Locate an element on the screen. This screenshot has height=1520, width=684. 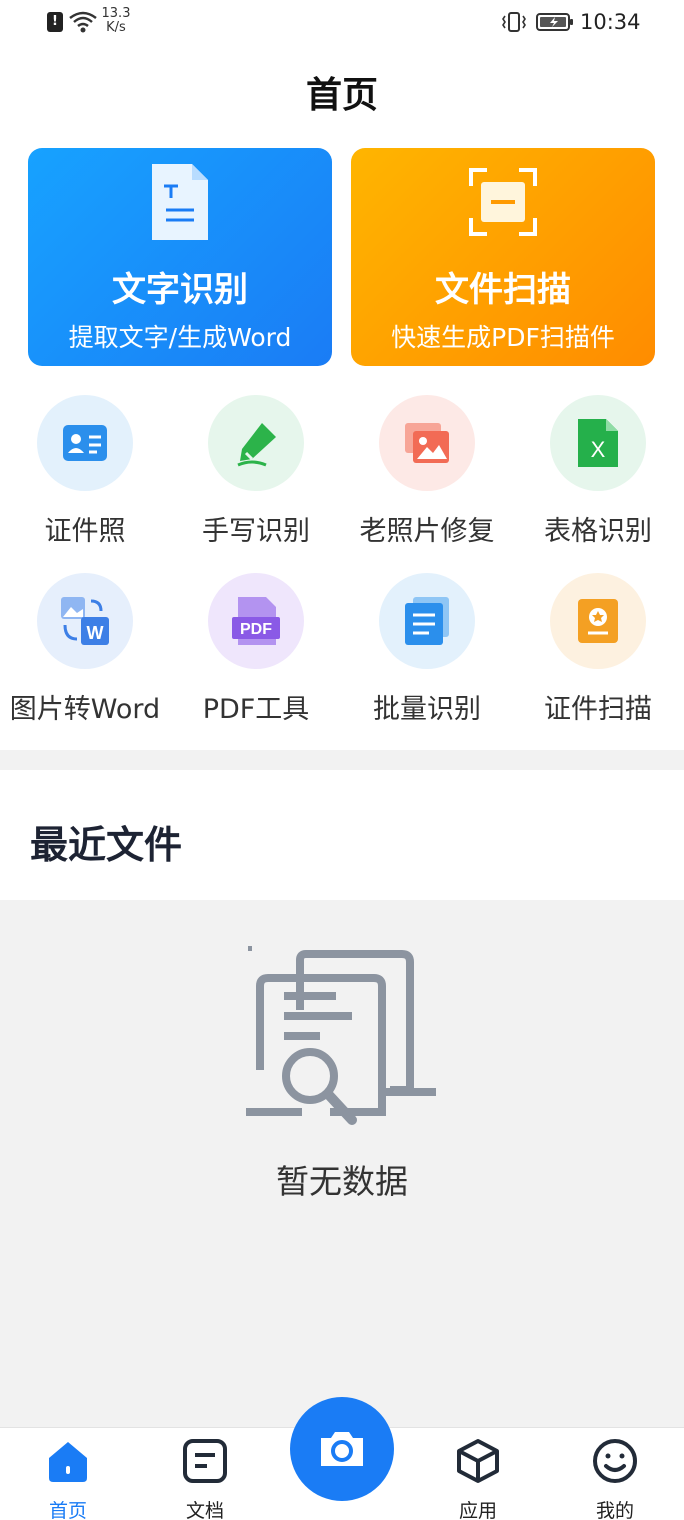
tool-handwriting: 手写识别 is located at coordinates (256, 471).